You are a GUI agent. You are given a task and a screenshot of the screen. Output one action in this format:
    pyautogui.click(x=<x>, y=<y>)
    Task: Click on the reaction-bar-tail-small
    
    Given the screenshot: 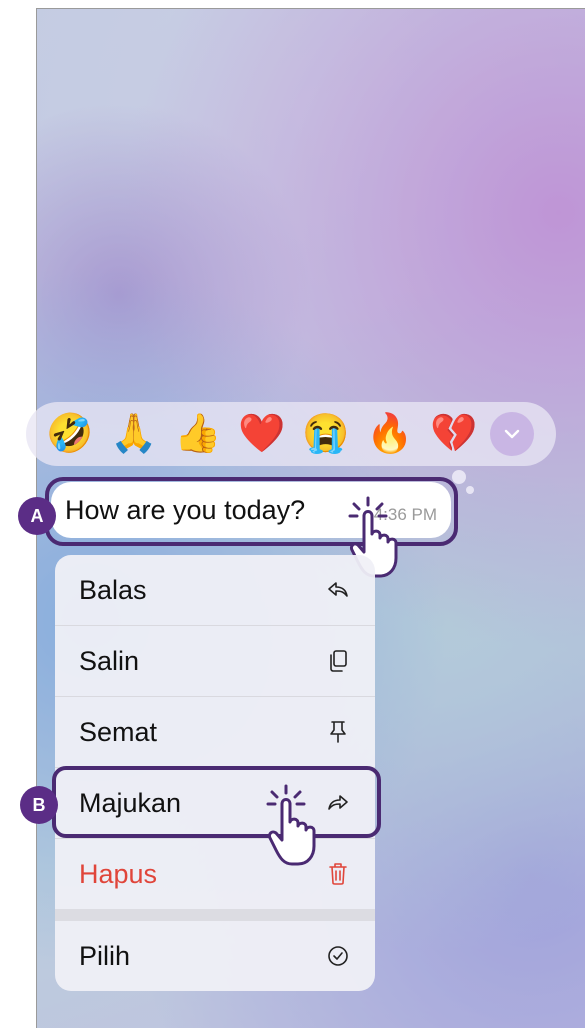 What is the action you would take?
    pyautogui.click(x=470, y=490)
    